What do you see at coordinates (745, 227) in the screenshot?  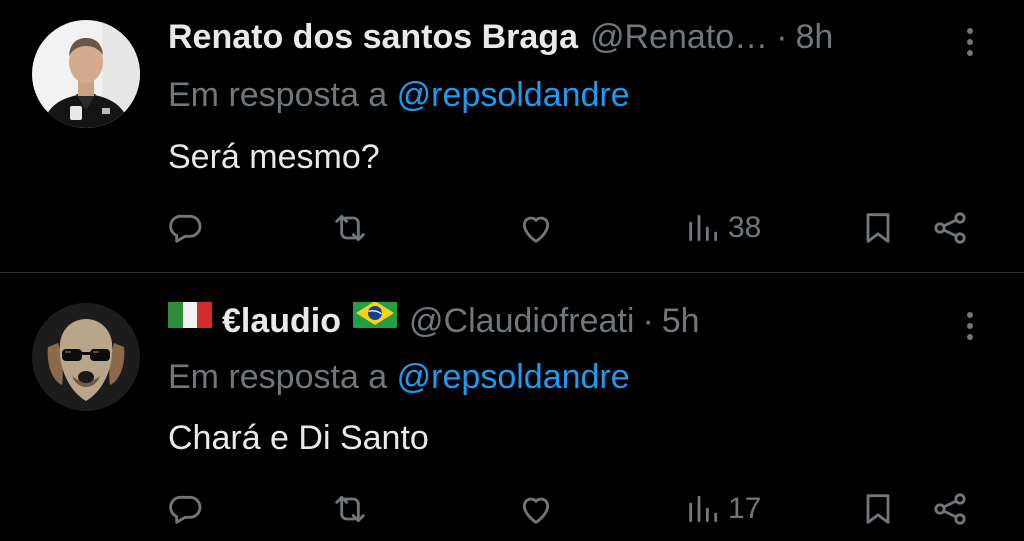 I see `views-count: 38` at bounding box center [745, 227].